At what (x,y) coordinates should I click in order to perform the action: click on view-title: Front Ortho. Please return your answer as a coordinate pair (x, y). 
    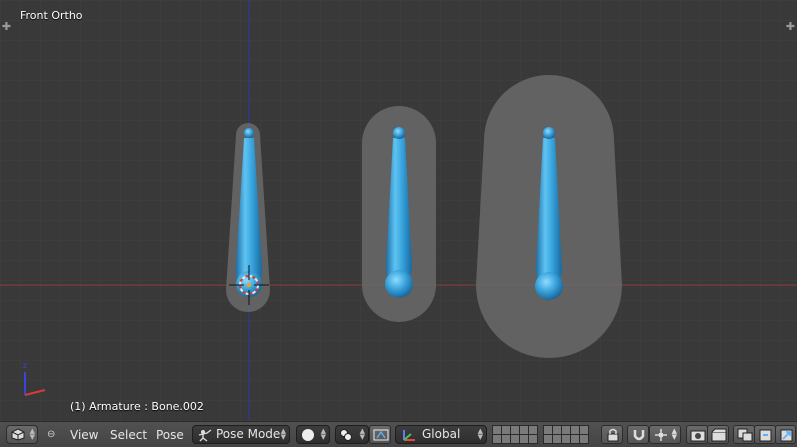
    Looking at the image, I should click on (51, 15).